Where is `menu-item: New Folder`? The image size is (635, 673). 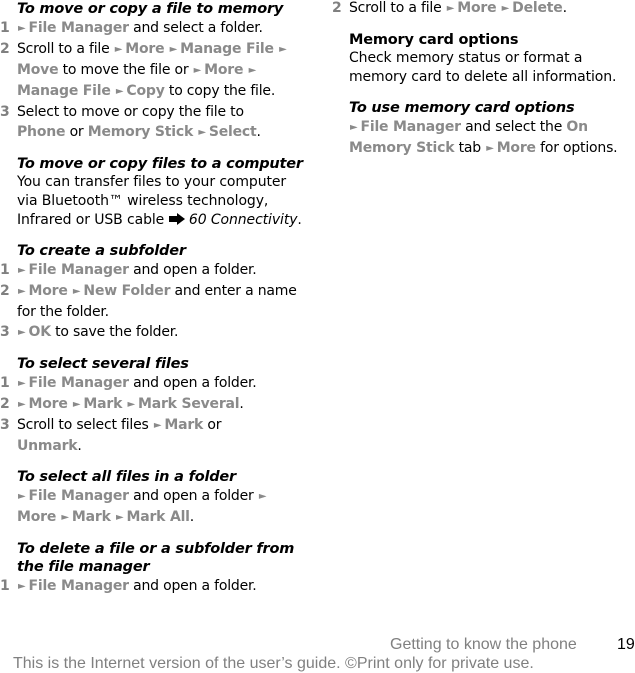 menu-item: New Folder is located at coordinates (127, 291).